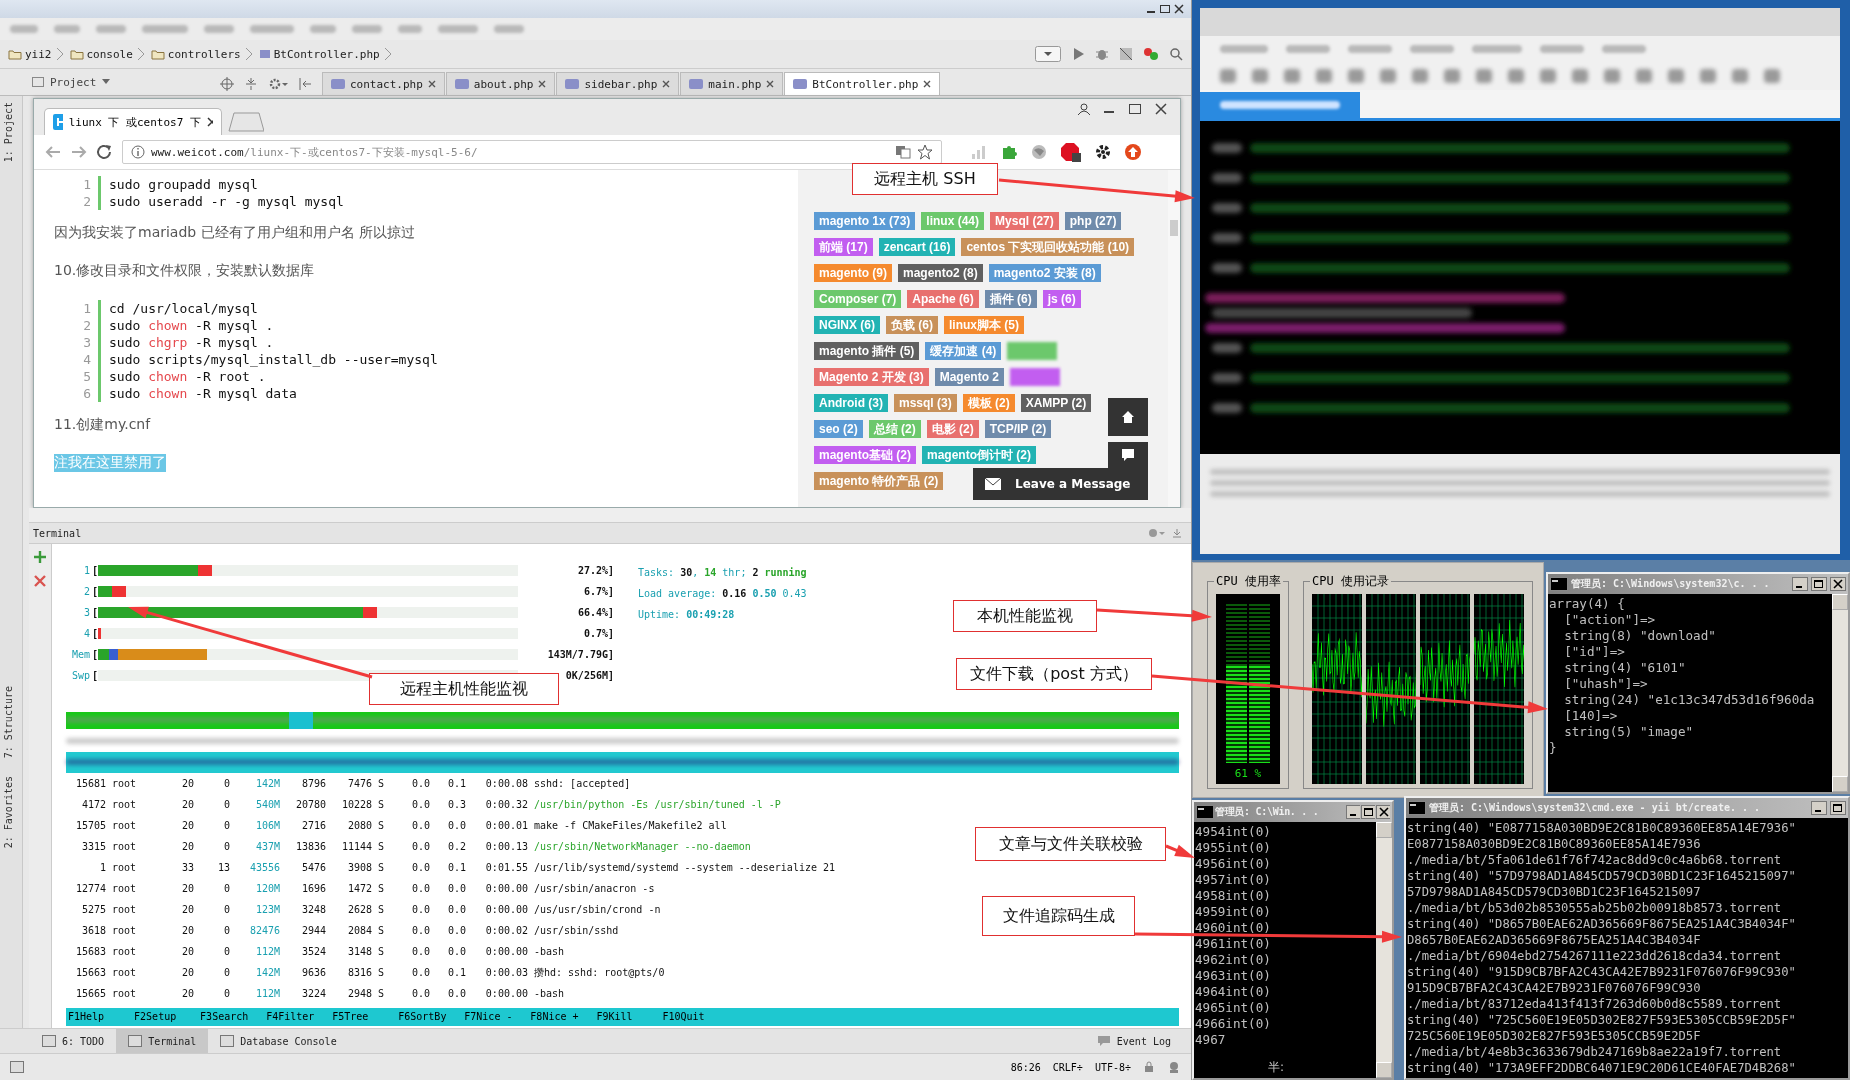 The image size is (1850, 1080). Describe the element at coordinates (1128, 417) in the screenshot. I see `home-button` at that location.